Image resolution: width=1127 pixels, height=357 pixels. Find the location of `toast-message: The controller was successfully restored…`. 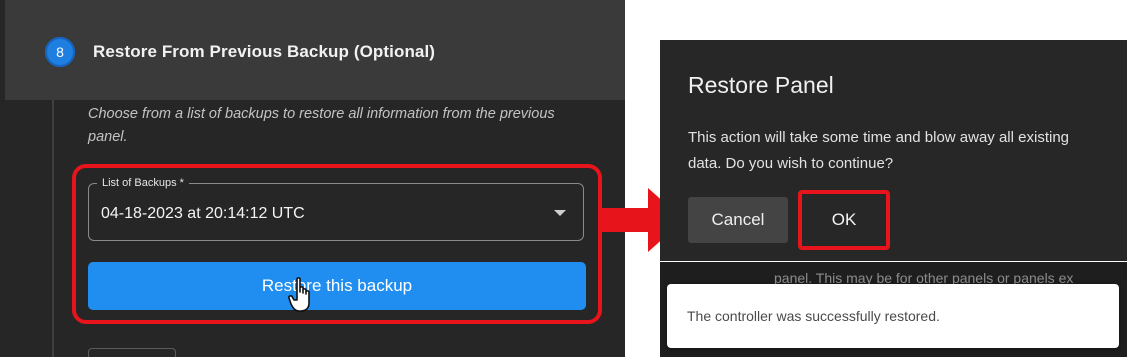

toast-message: The controller was successfully restored… is located at coordinates (813, 316).